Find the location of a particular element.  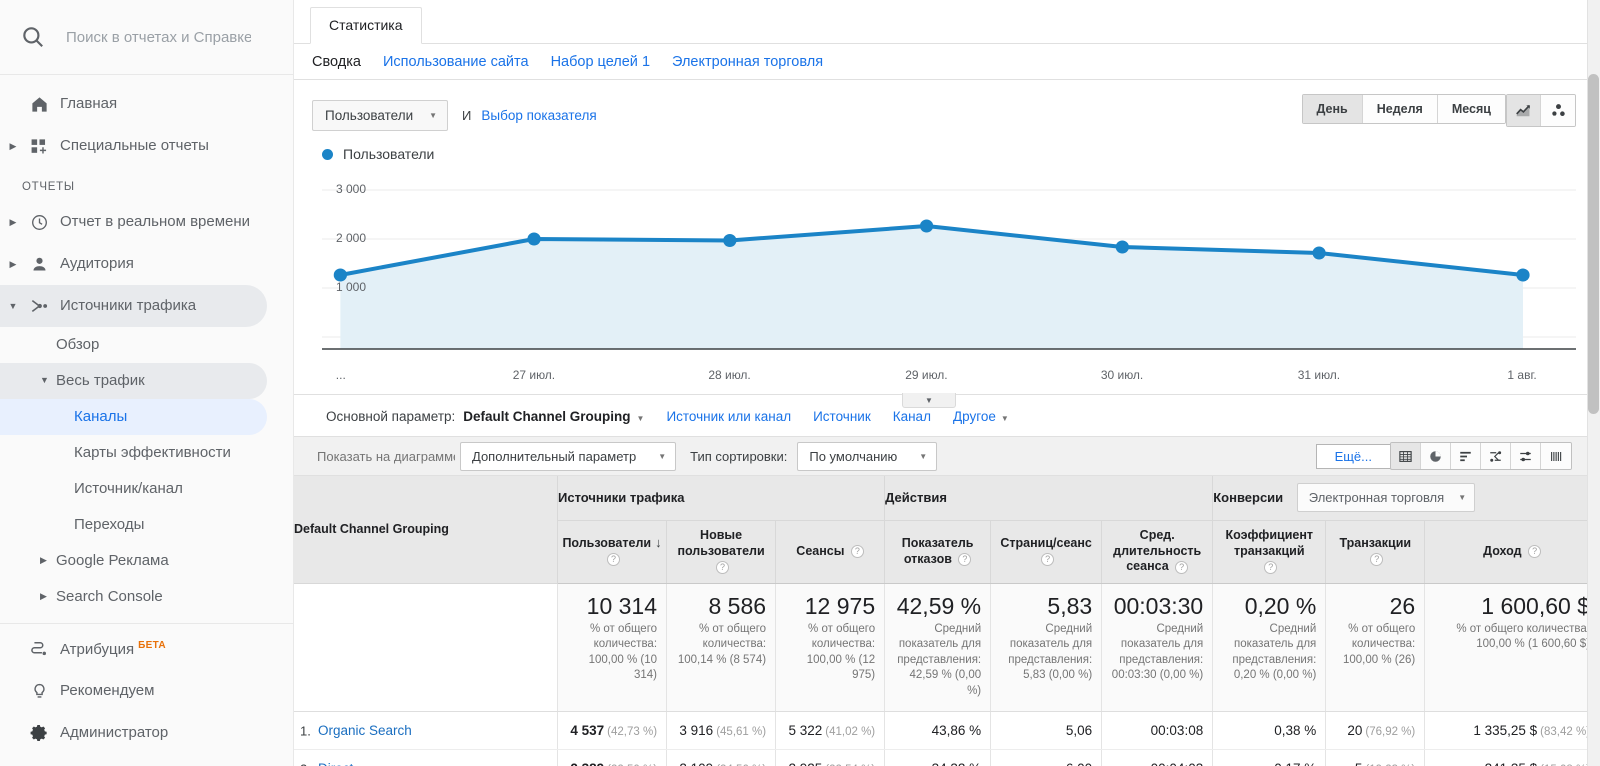

row-dimension-link: Organic Search is located at coordinates (365, 730).